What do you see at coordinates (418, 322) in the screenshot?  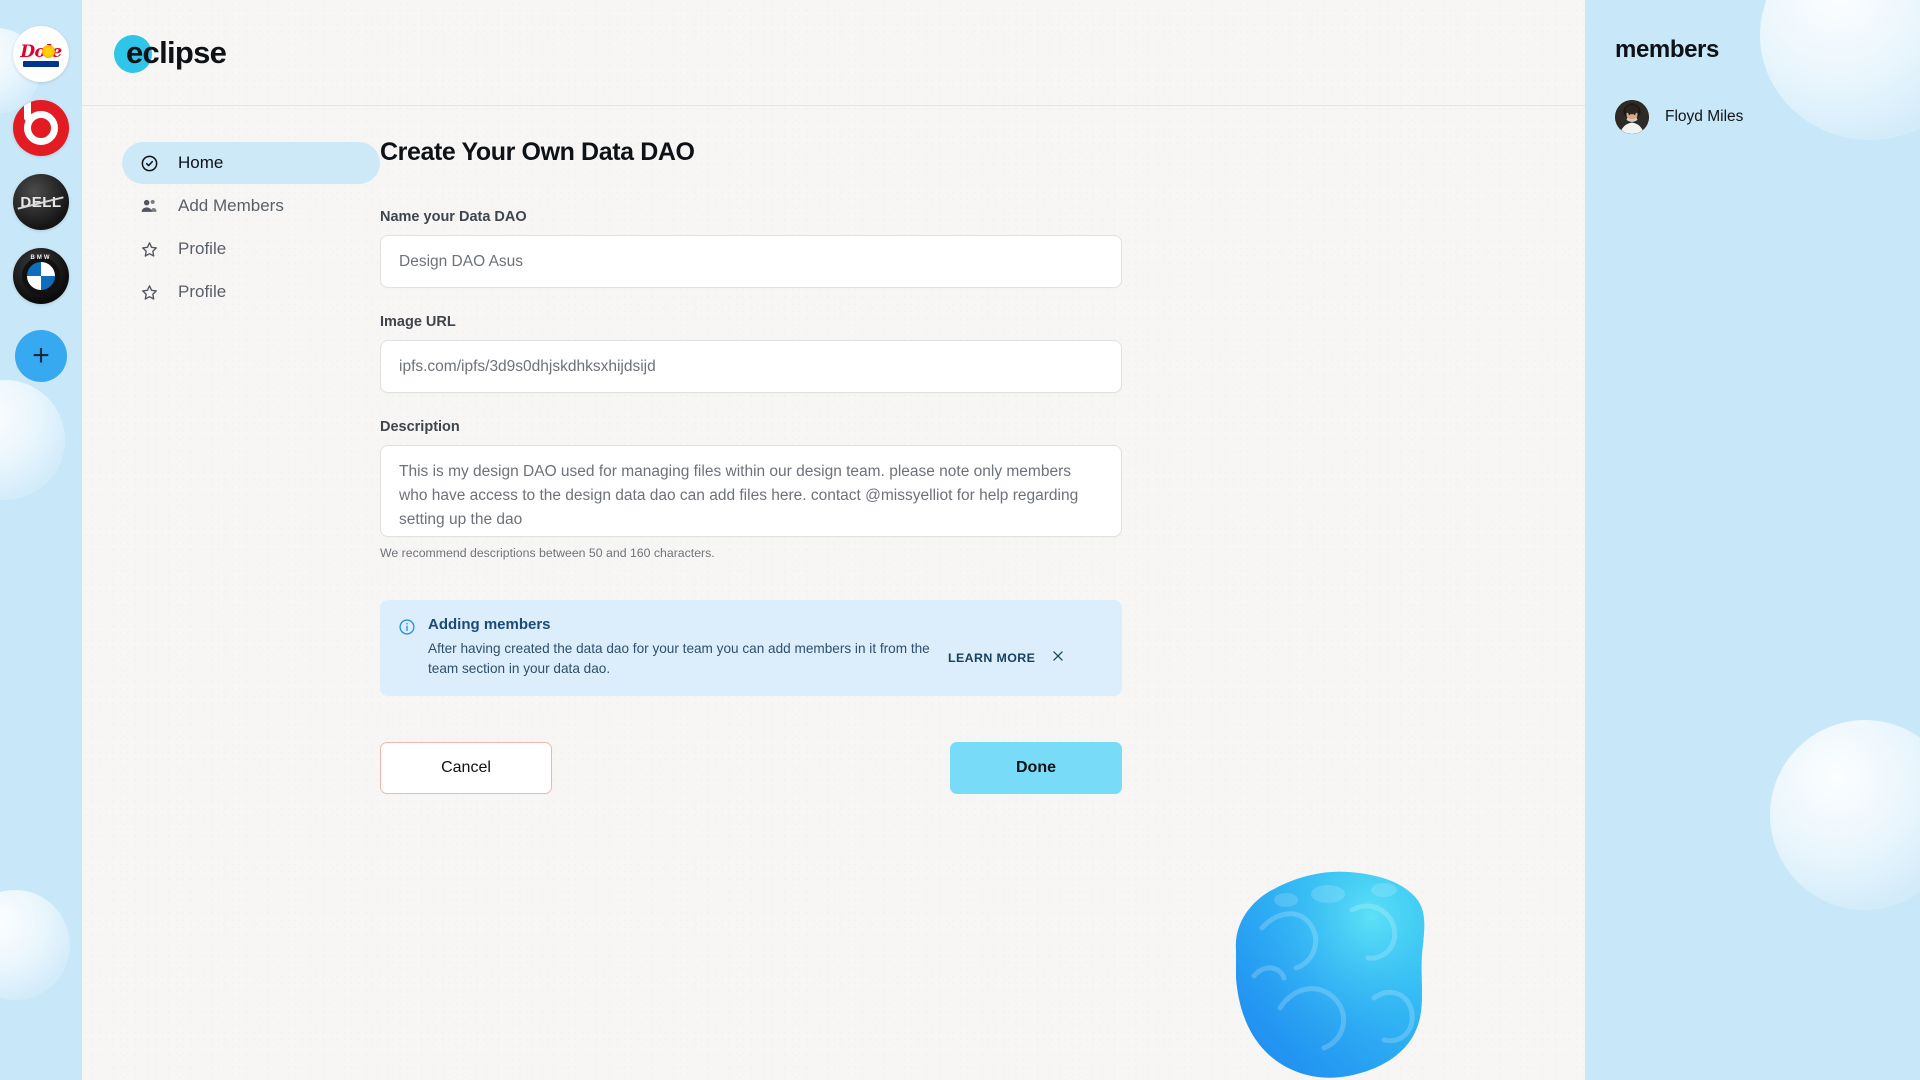 I see `field-label-image-url: Image URL` at bounding box center [418, 322].